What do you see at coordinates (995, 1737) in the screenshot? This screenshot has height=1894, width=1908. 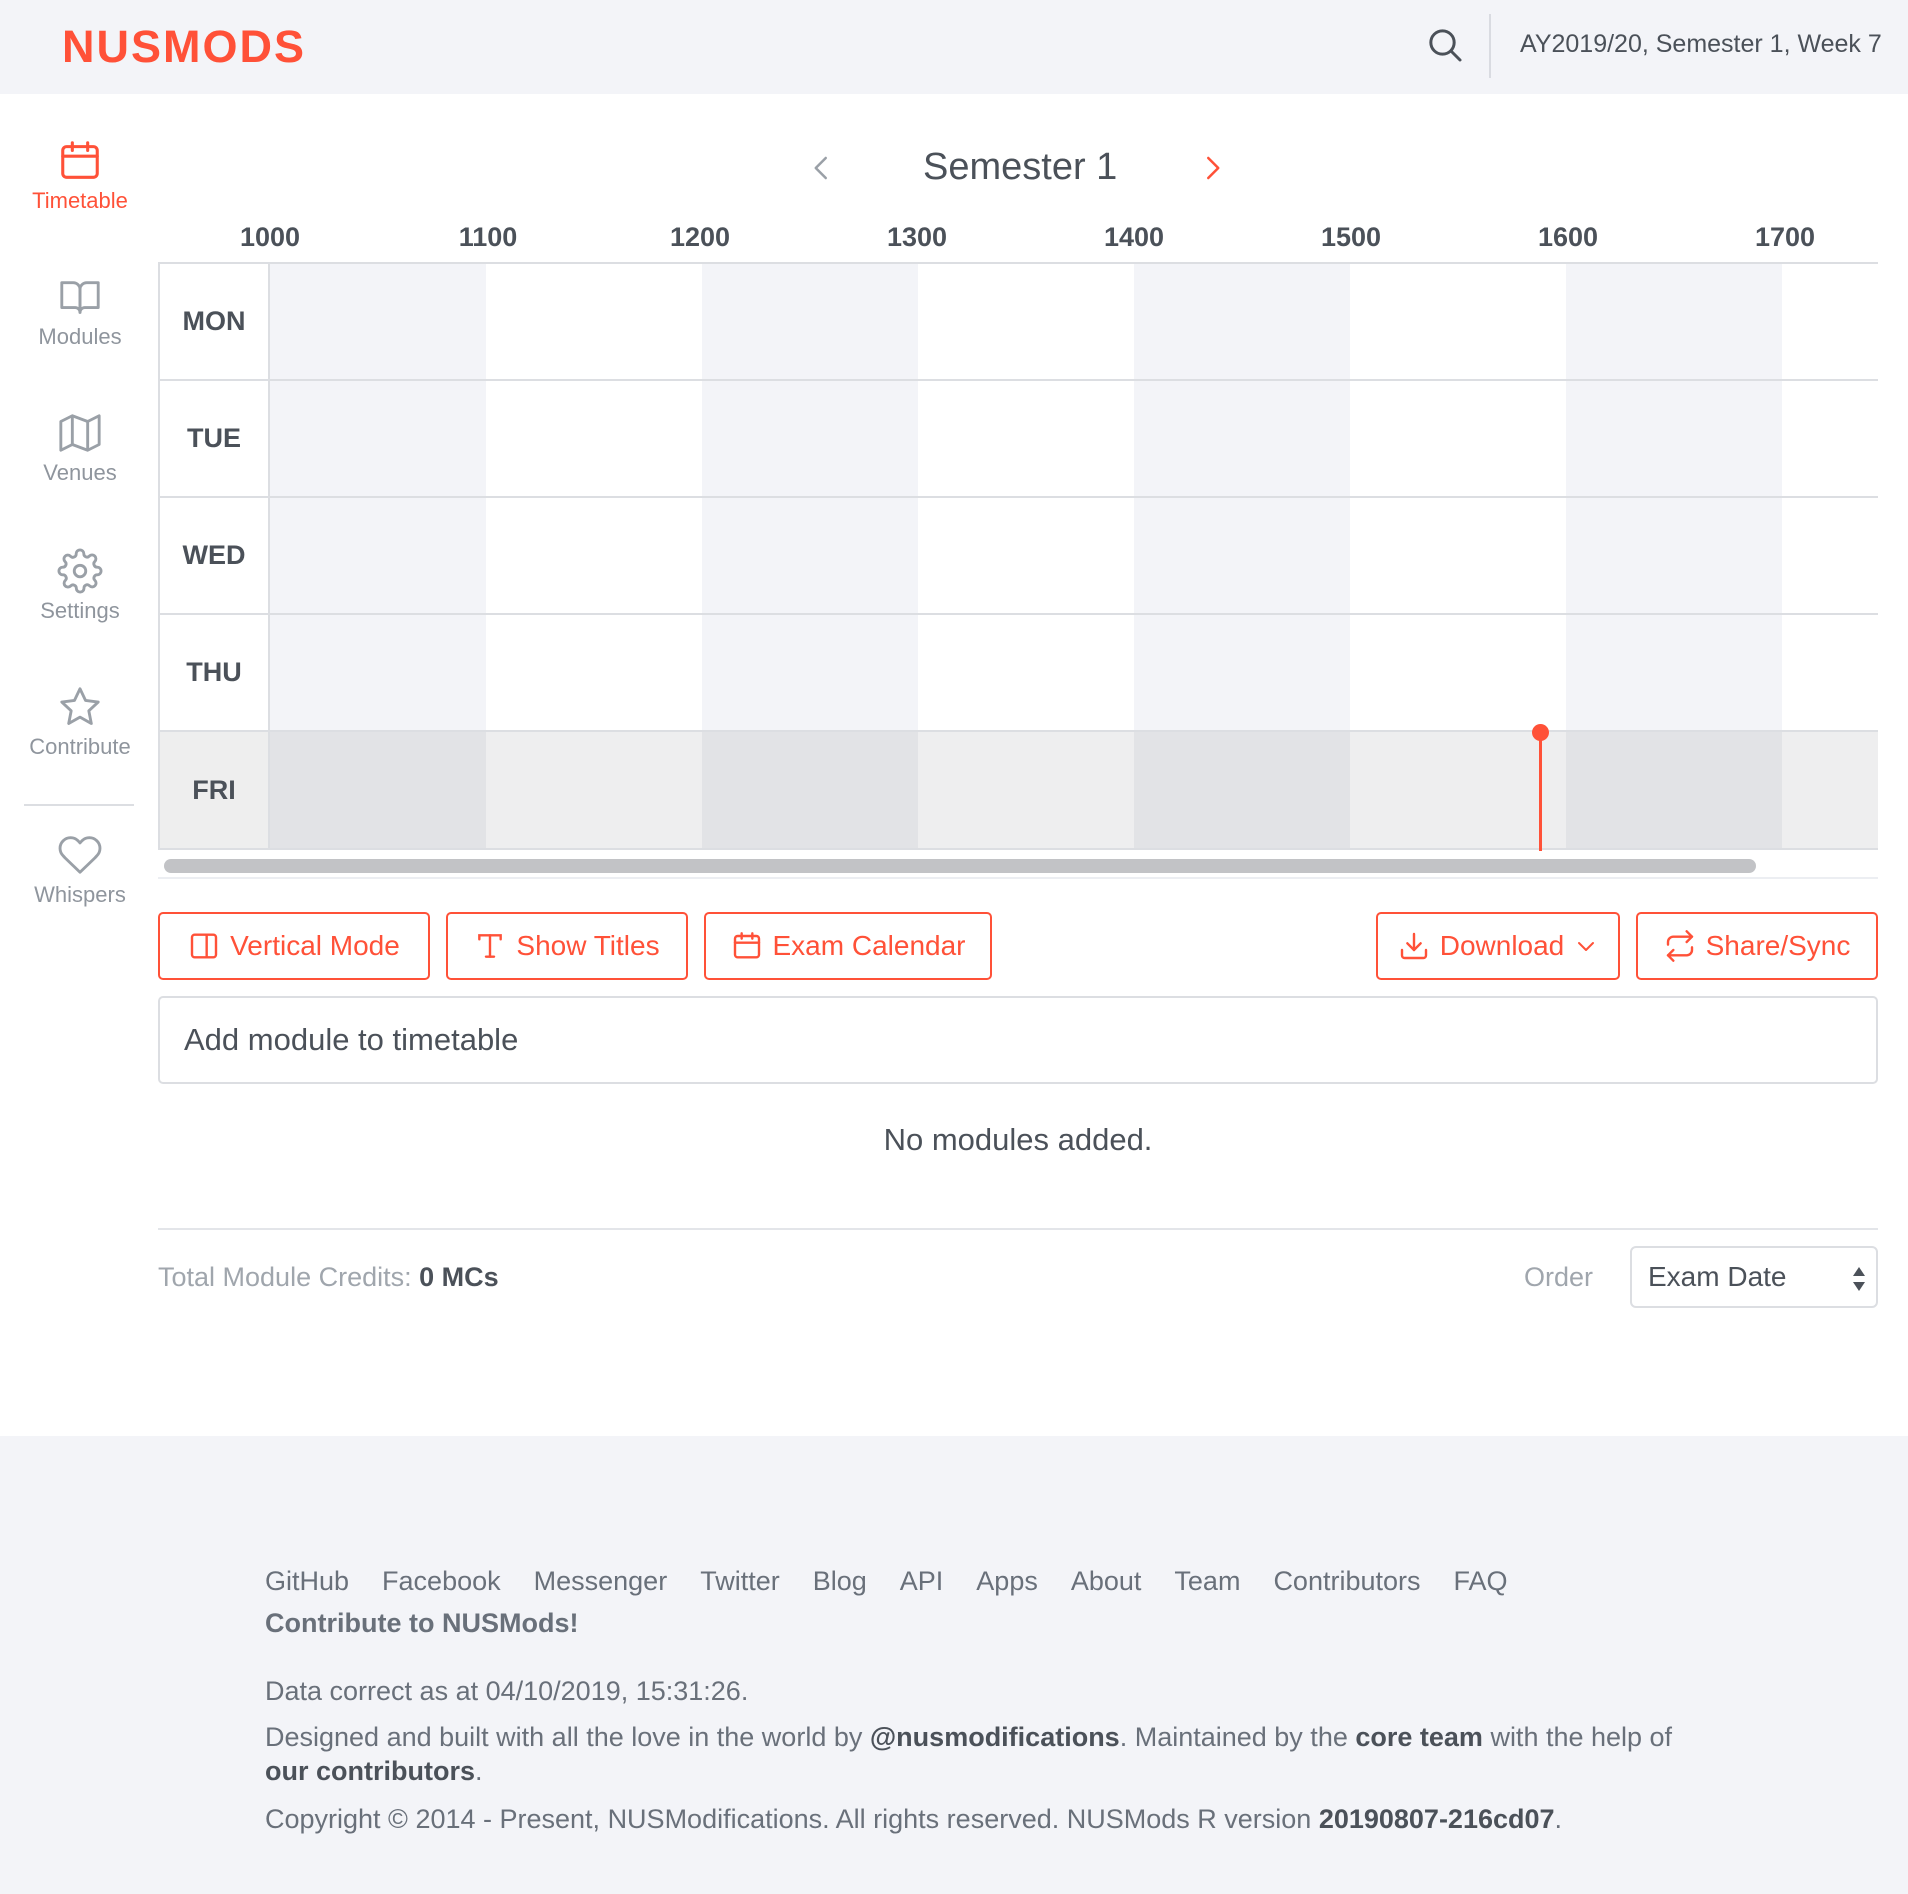 I see `nusmodifications-link: @nusmodifications` at bounding box center [995, 1737].